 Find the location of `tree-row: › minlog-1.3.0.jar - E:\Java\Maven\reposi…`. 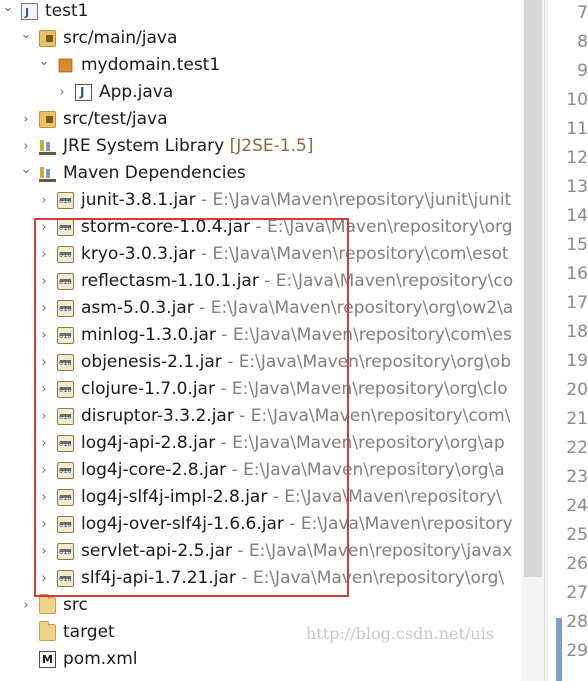

tree-row: › minlog-1.3.0.jar - E:\Java\Maven\reposi… is located at coordinates (261, 336).